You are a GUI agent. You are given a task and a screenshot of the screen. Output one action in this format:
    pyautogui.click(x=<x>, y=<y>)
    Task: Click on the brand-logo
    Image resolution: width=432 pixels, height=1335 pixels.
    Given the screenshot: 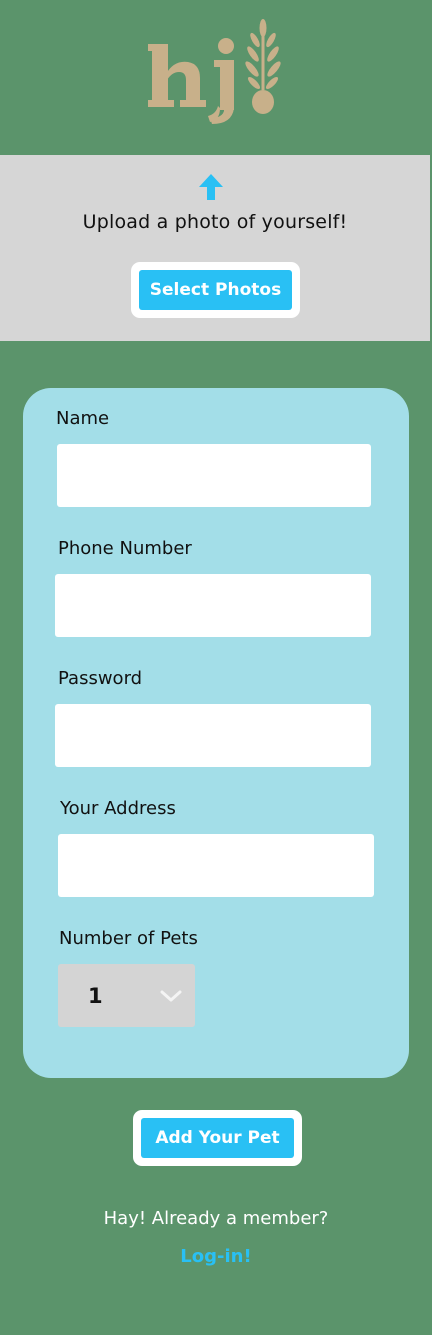 What is the action you would take?
    pyautogui.click(x=214, y=71)
    